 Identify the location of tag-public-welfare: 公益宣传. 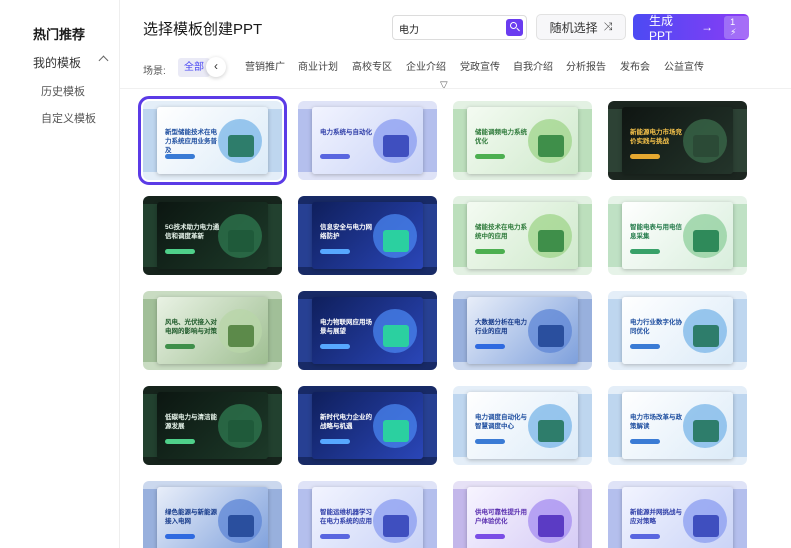
(684, 67).